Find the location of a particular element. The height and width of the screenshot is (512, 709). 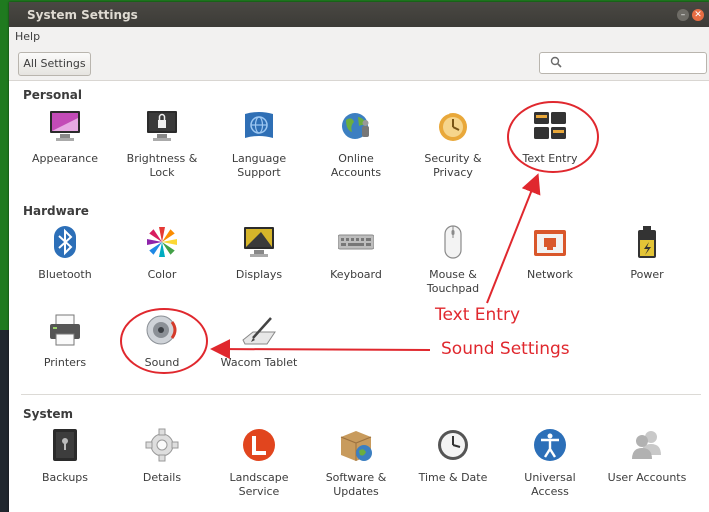

section-personal: Personal is located at coordinates (52, 95).